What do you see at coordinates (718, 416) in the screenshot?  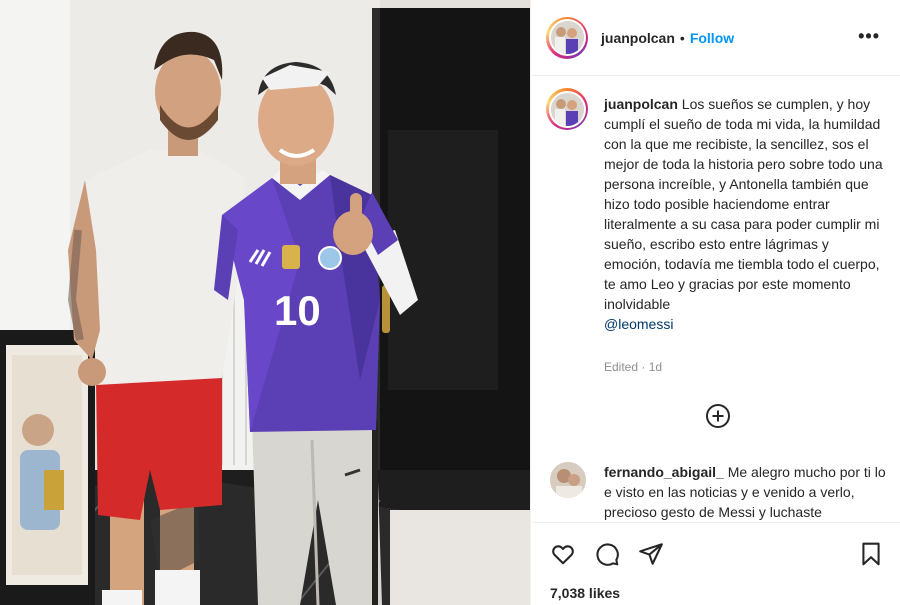 I see `plus-circle-icon` at bounding box center [718, 416].